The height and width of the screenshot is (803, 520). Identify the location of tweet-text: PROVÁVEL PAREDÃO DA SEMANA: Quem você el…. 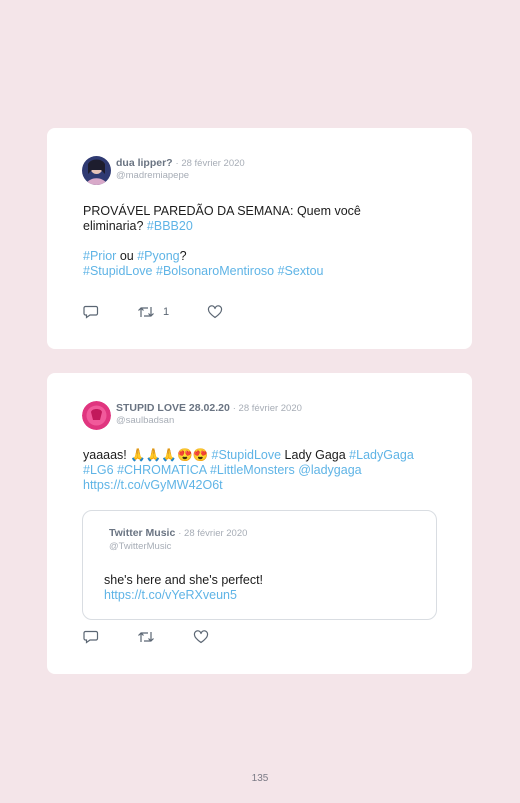
(258, 241).